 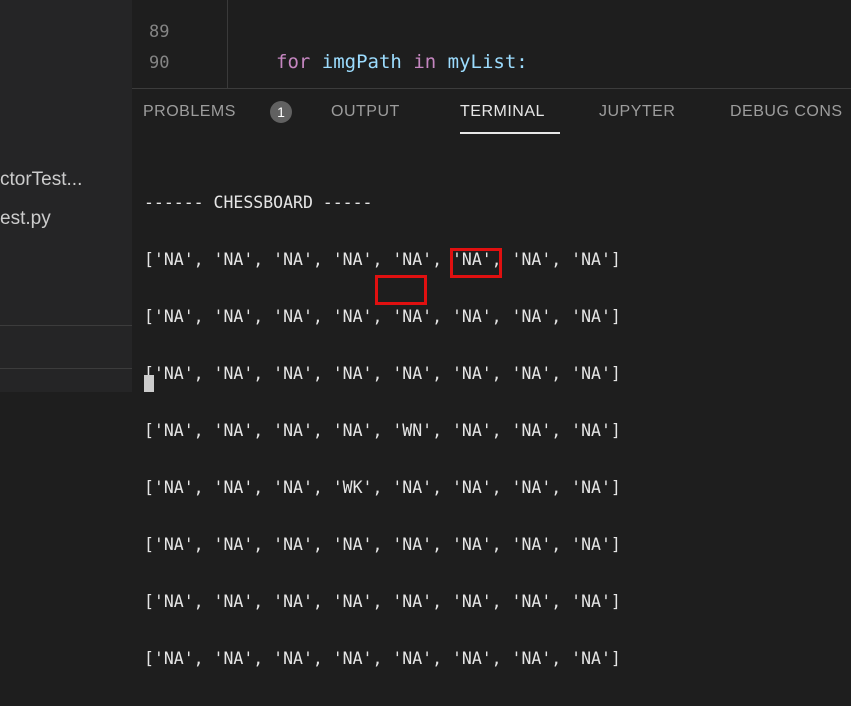 What do you see at coordinates (293, 62) in the screenshot?
I see `keyword-for: for` at bounding box center [293, 62].